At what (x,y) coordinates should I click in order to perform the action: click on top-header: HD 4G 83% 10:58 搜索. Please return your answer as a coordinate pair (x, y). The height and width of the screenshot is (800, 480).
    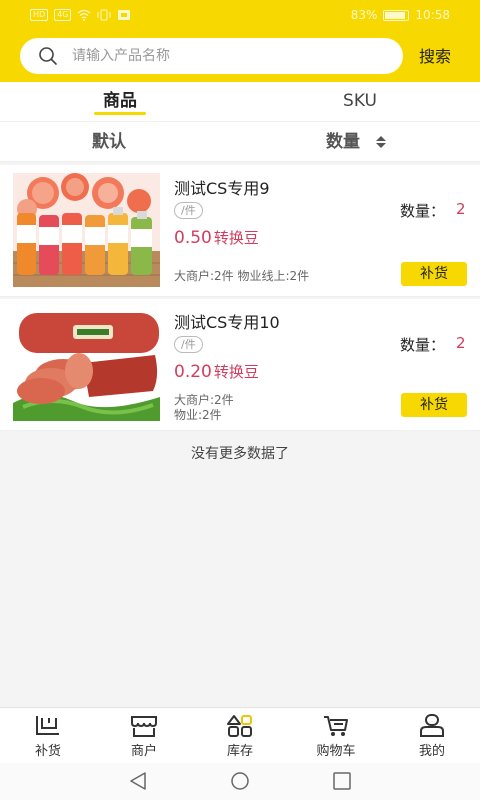
    Looking at the image, I should click on (240, 41).